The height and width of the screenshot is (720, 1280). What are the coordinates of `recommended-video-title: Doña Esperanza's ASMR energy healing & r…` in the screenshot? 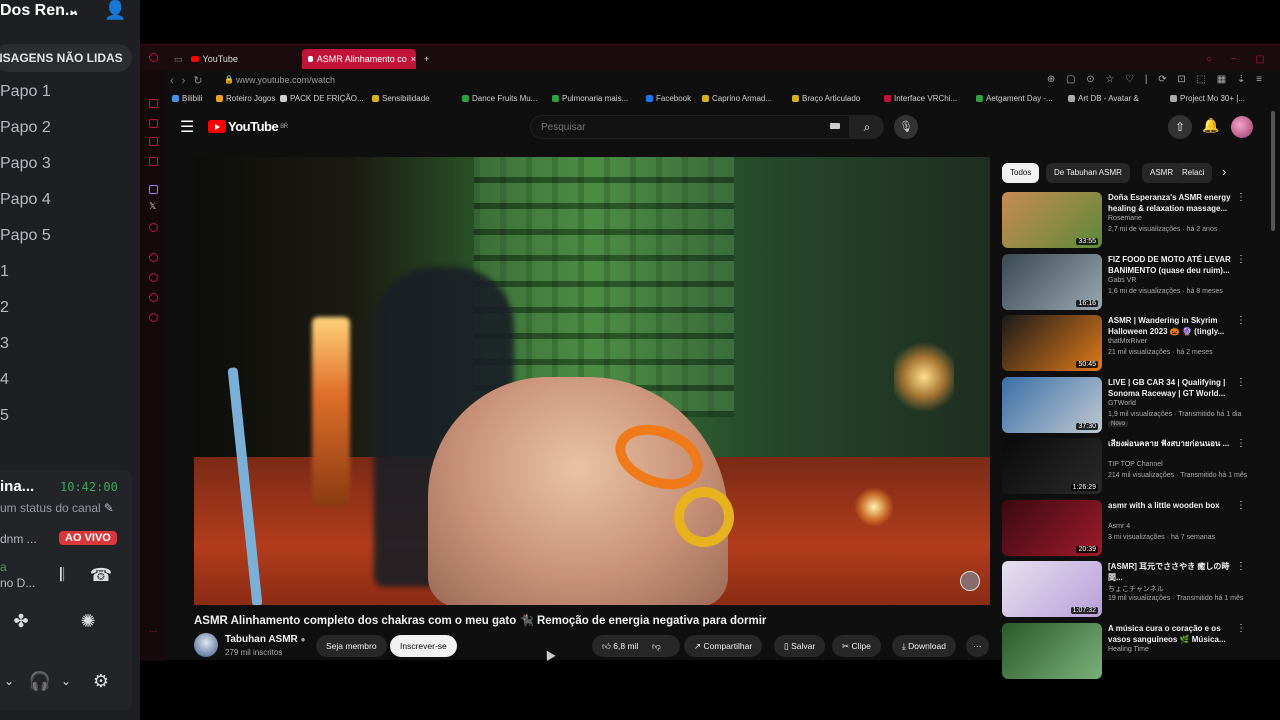 It's located at (1174, 203).